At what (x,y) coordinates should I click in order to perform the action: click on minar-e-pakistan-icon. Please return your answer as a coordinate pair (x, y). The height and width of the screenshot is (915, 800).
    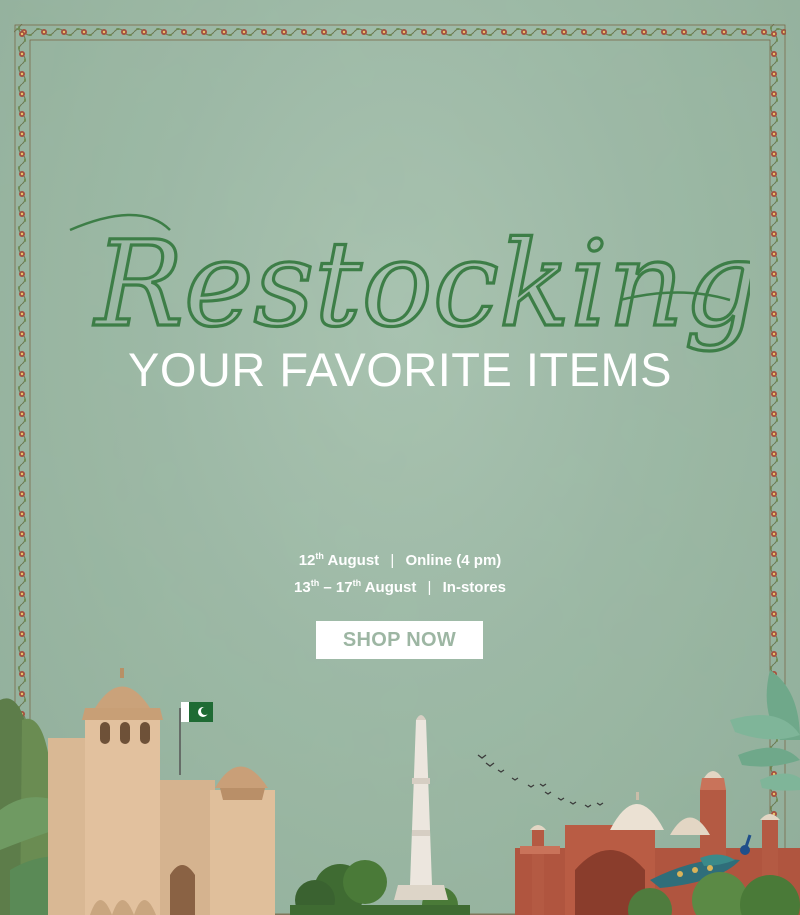
    Looking at the image, I should click on (421, 807).